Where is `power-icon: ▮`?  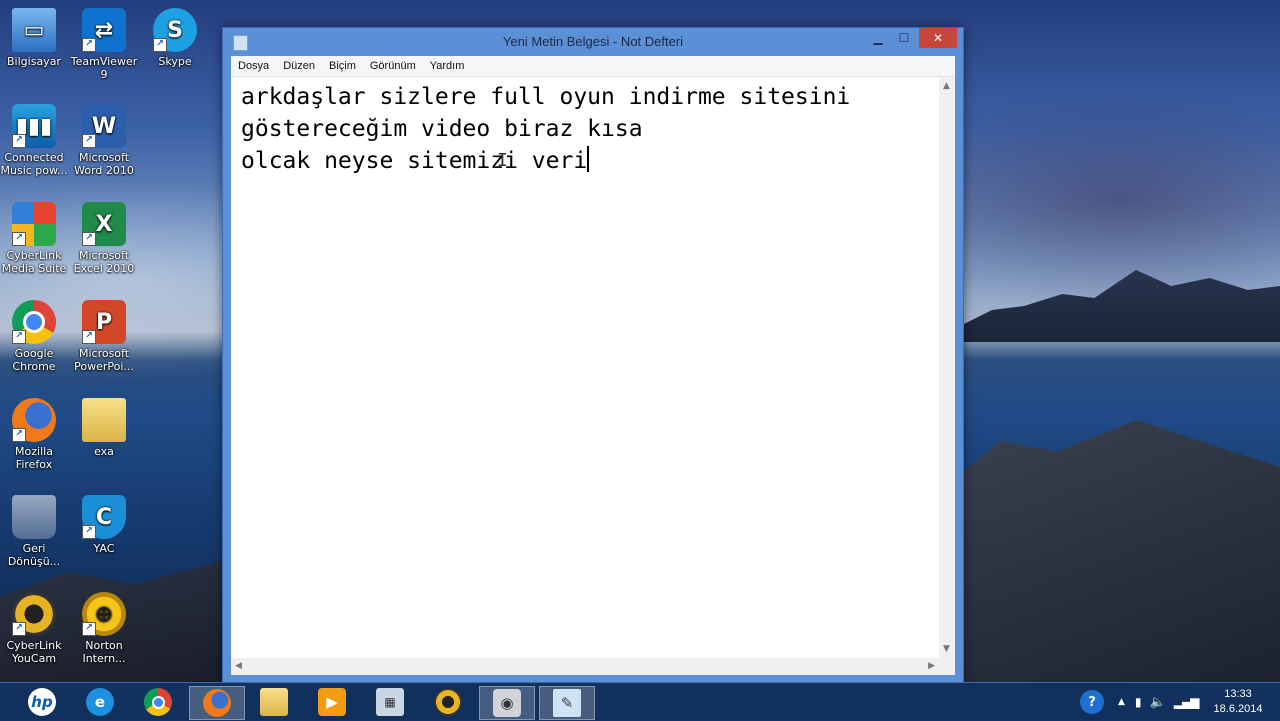 power-icon: ▮ is located at coordinates (1138, 702).